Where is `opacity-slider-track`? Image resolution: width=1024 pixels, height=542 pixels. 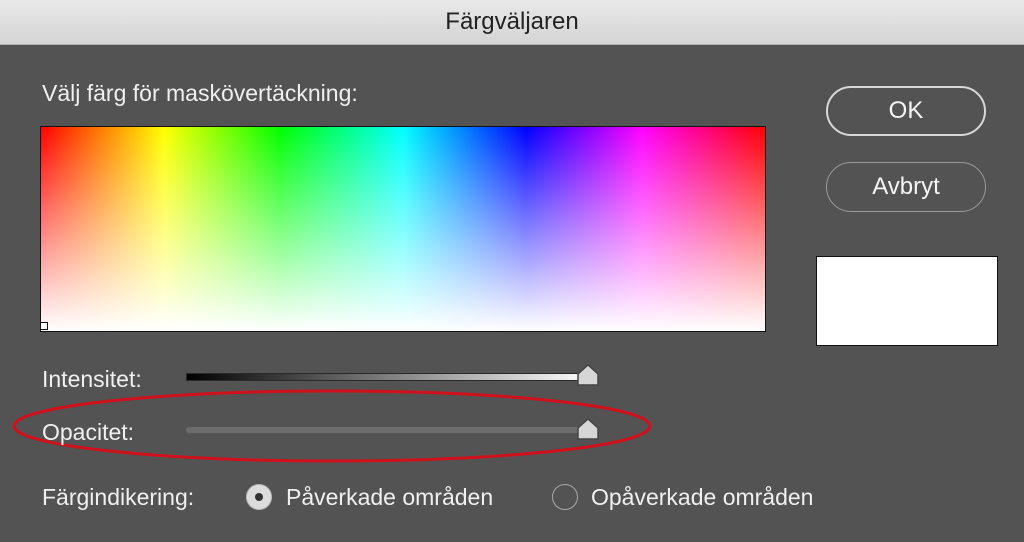 opacity-slider-track is located at coordinates (388, 430).